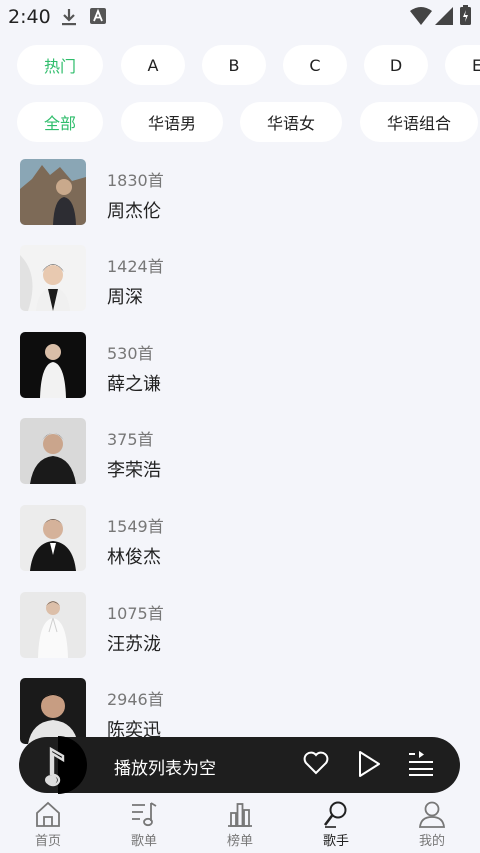 This screenshot has height=853, width=480. What do you see at coordinates (315, 65) in the screenshot?
I see `chip-letter-c: C` at bounding box center [315, 65].